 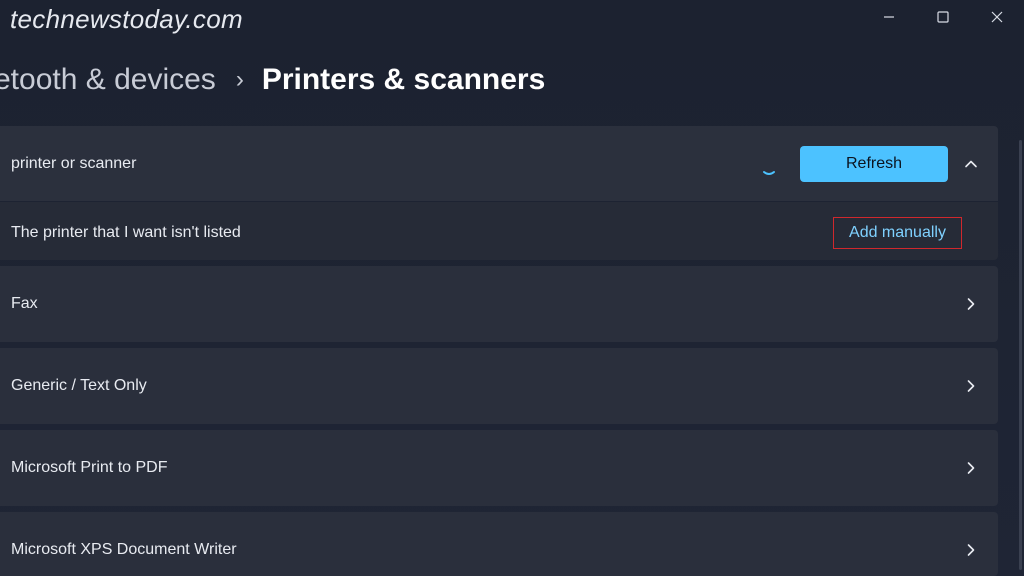 I want to click on window-controls, so click(x=943, y=17).